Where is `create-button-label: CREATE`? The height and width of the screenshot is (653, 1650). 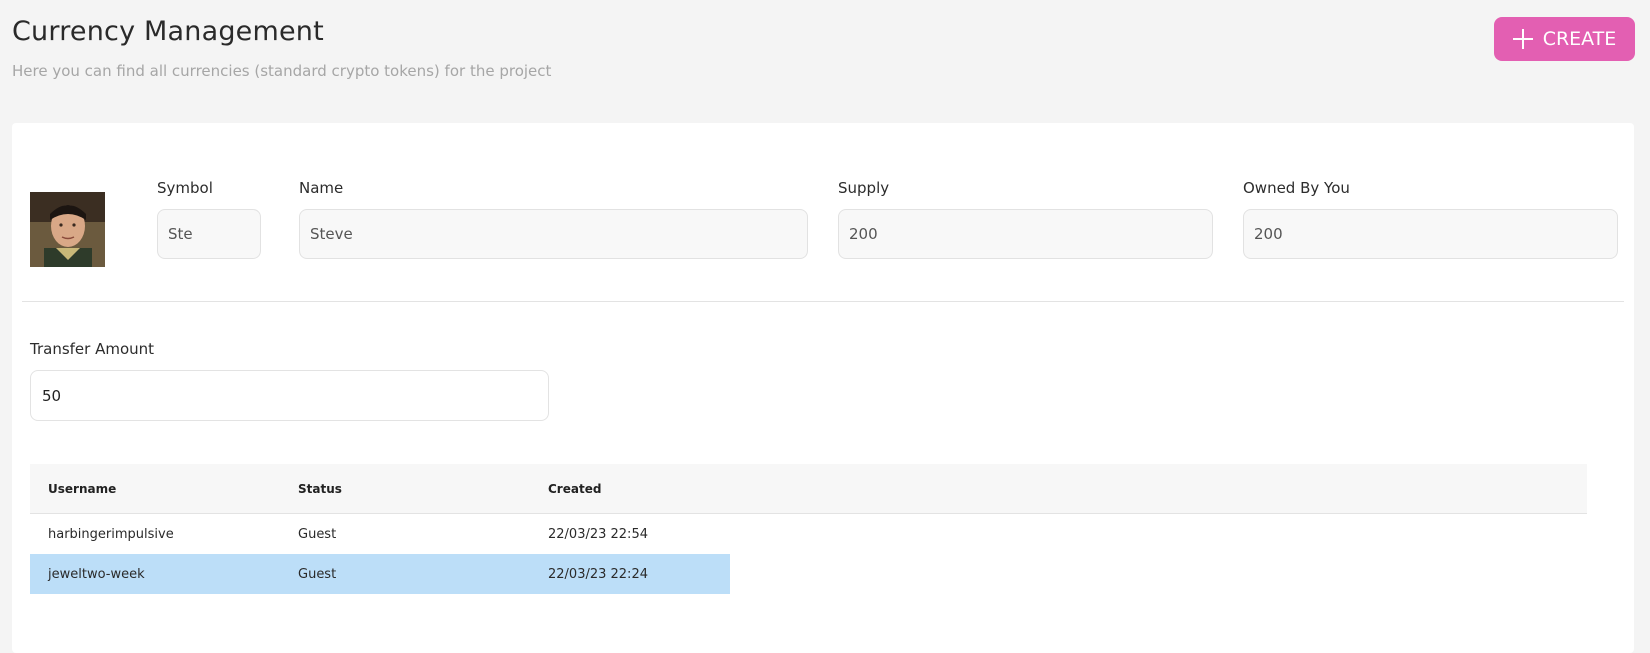
create-button-label: CREATE is located at coordinates (1579, 39).